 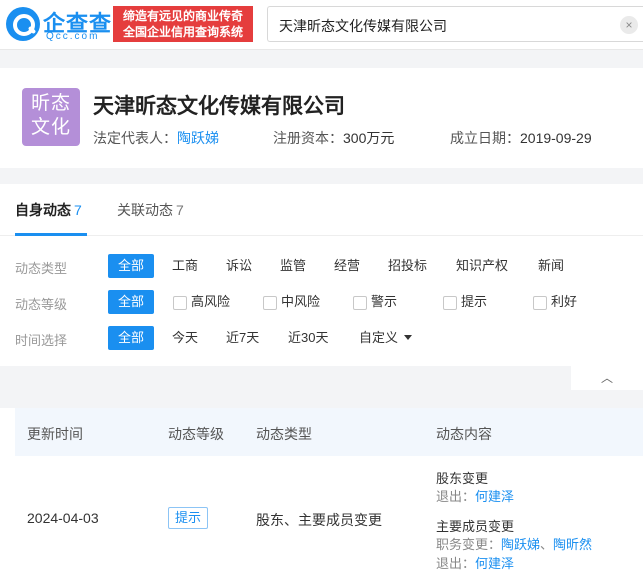 I want to click on time-option-custom: 自定义, so click(x=385, y=338).